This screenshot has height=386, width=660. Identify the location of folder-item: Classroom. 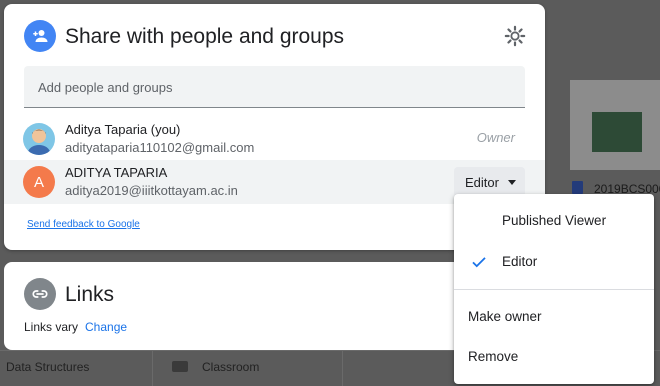
(215, 367).